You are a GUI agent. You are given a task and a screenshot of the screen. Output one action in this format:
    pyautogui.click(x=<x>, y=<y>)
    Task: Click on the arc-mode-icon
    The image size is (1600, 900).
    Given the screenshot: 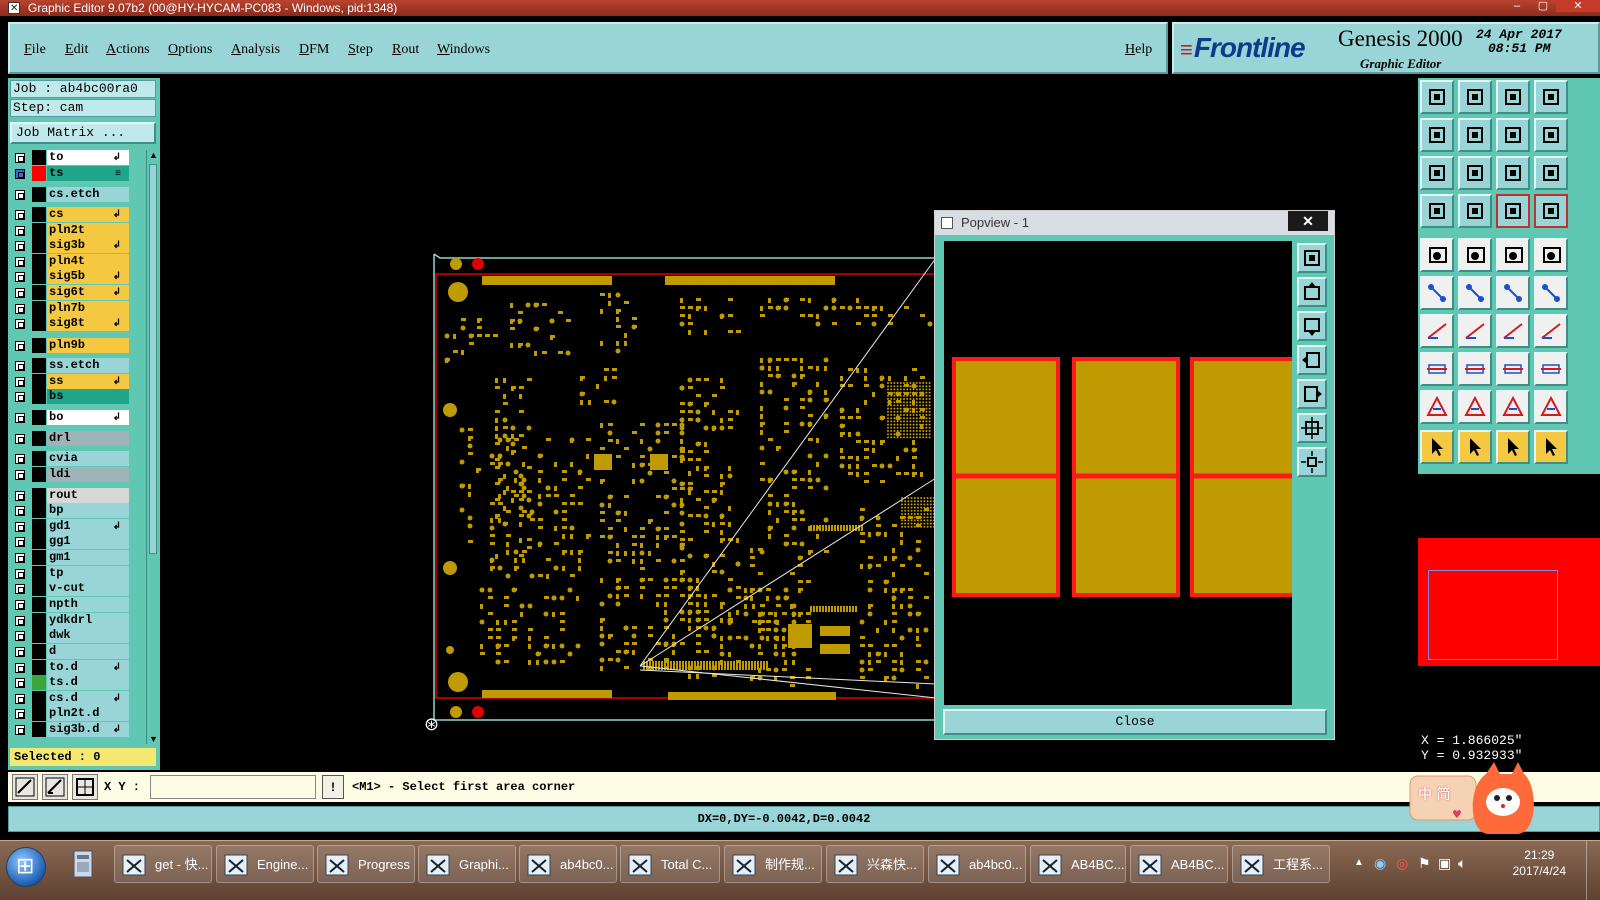 What is the action you would take?
    pyautogui.click(x=1513, y=331)
    